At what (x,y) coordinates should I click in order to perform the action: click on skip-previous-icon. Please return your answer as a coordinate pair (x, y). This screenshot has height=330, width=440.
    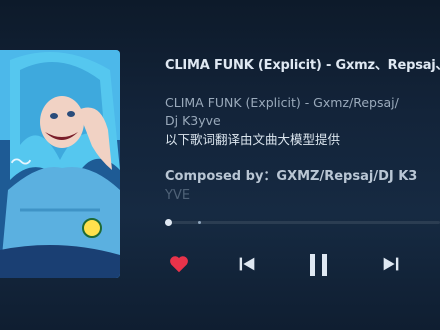
    Looking at the image, I should click on (247, 264).